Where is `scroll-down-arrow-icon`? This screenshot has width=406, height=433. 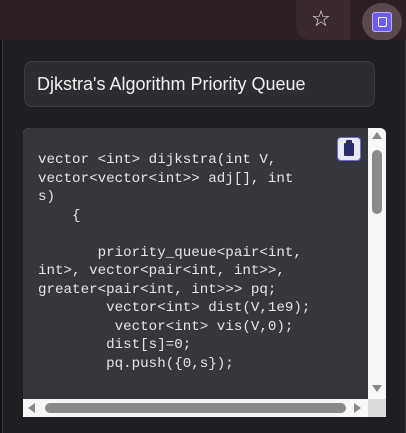 scroll-down-arrow-icon is located at coordinates (377, 388).